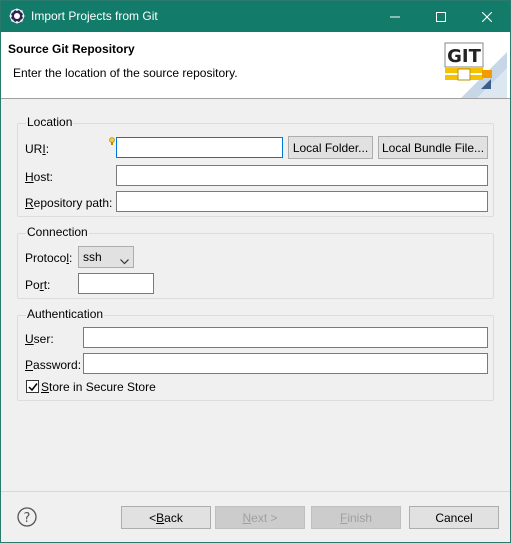 This screenshot has width=511, height=543. I want to click on title-bar: Import Projects from Git, so click(255, 16).